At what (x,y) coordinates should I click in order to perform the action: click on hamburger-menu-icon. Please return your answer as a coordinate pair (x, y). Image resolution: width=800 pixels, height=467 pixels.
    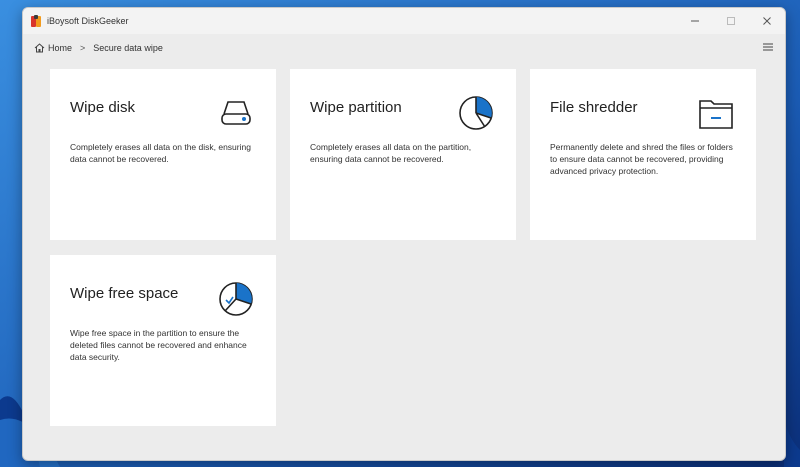
    Looking at the image, I should click on (768, 47).